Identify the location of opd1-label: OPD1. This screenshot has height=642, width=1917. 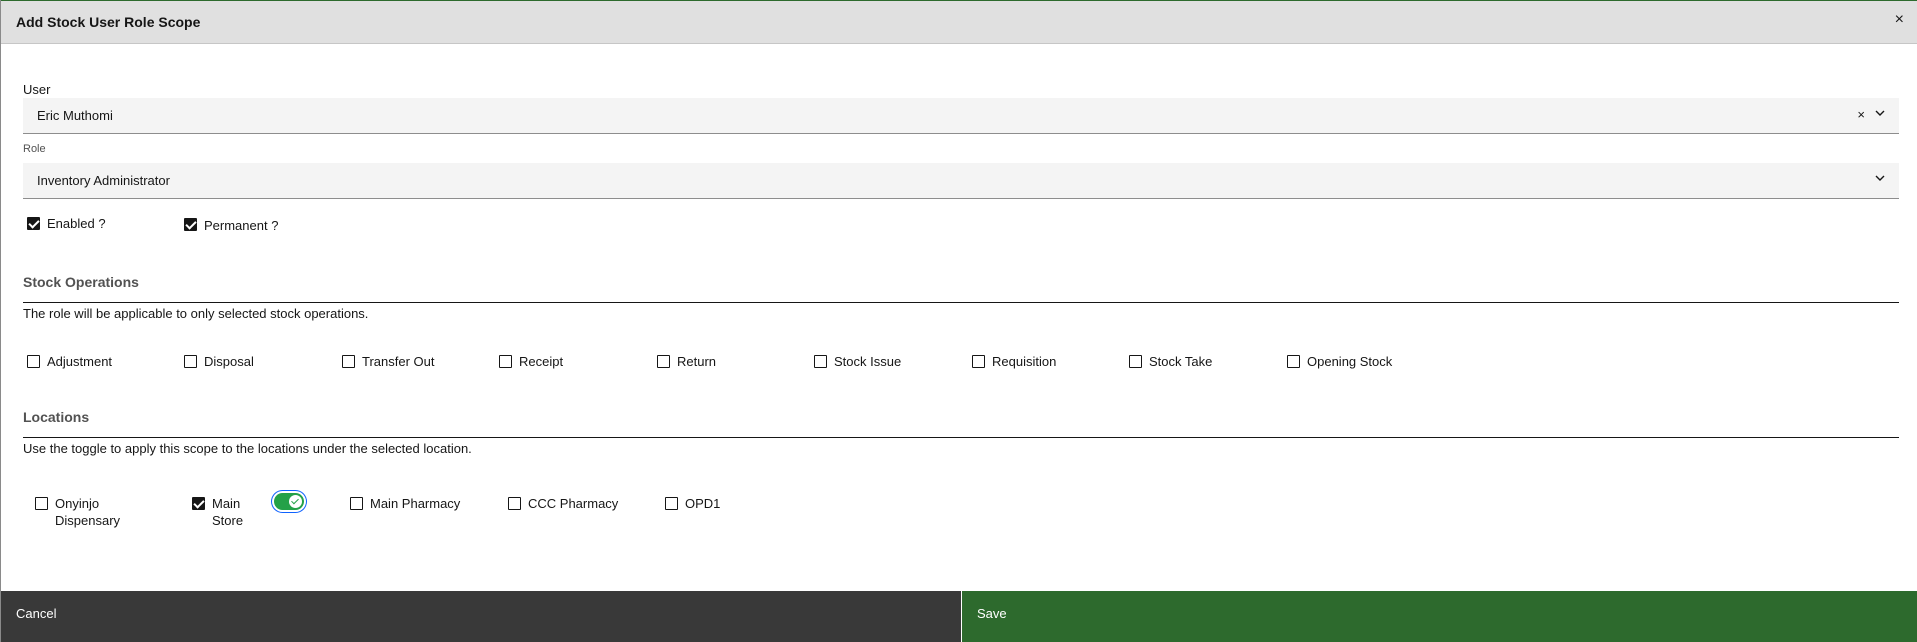
(703, 503).